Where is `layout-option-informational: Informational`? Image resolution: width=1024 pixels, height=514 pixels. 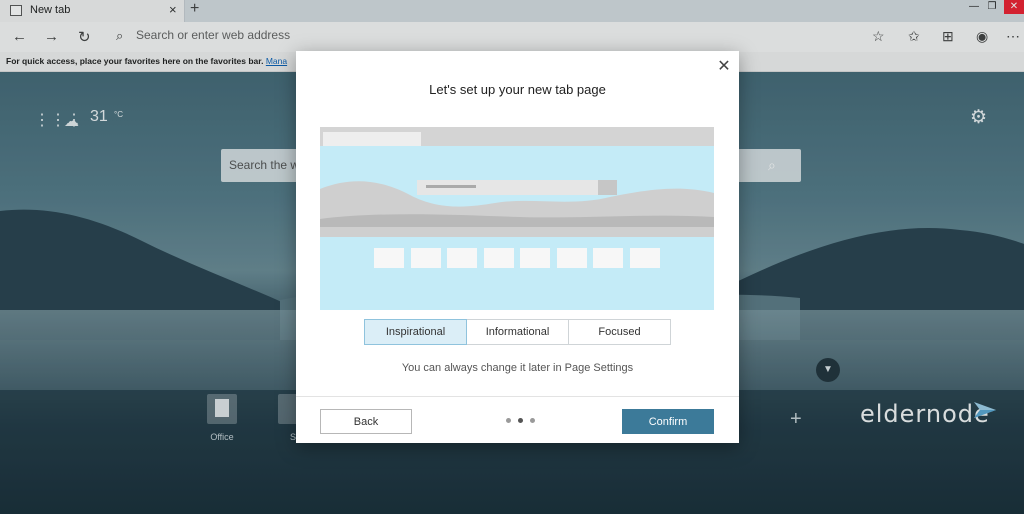 layout-option-informational: Informational is located at coordinates (518, 332).